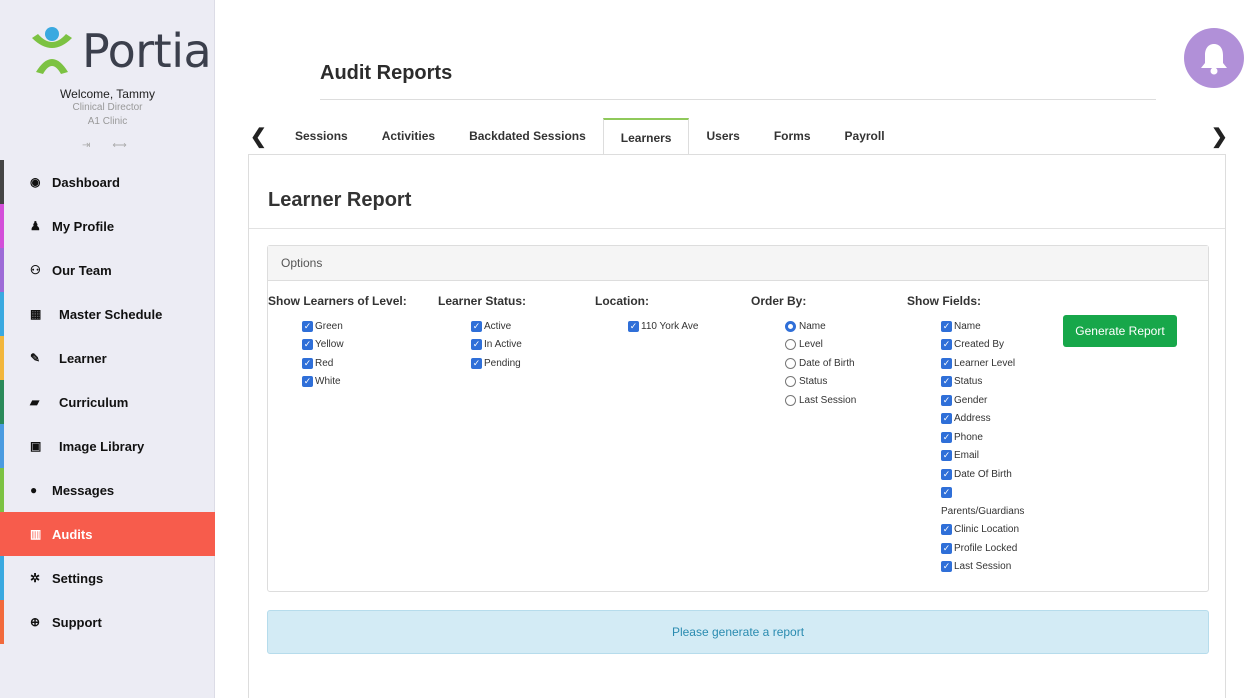 This screenshot has width=1259, height=698. Describe the element at coordinates (107, 534) in the screenshot. I see `sidebar-item-audits: ▥ Audits` at that location.